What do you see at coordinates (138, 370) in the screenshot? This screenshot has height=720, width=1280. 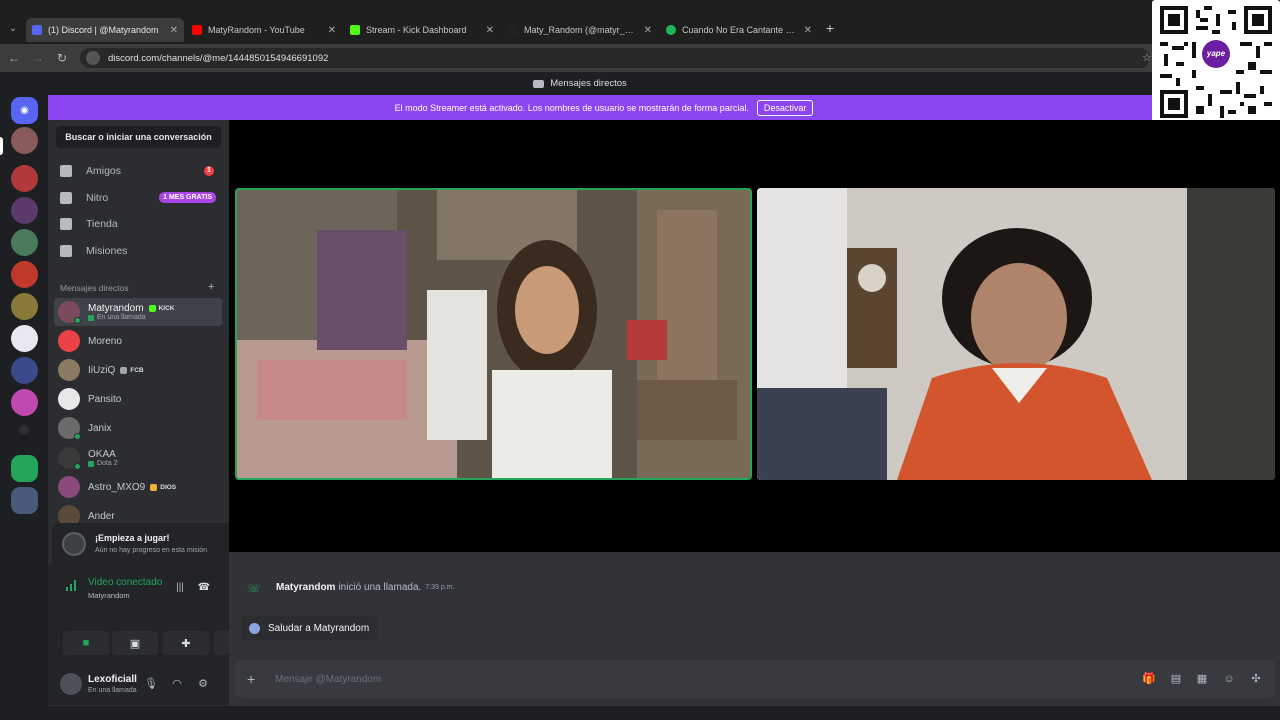 I see `dm-item-iiuziq: IiUziQ FCB` at bounding box center [138, 370].